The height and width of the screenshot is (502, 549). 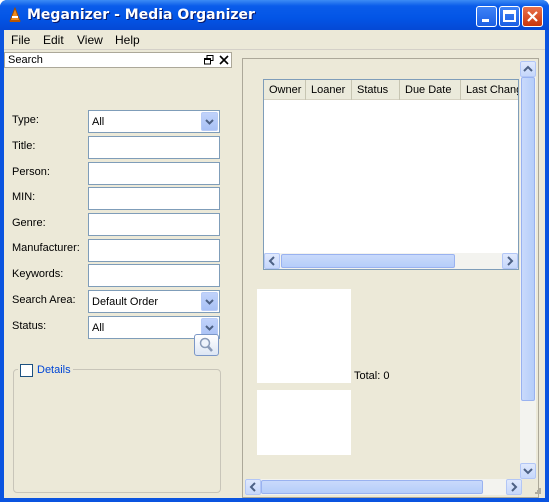 What do you see at coordinates (274, 40) in the screenshot?
I see `menu-bar: File Edit View Help` at bounding box center [274, 40].